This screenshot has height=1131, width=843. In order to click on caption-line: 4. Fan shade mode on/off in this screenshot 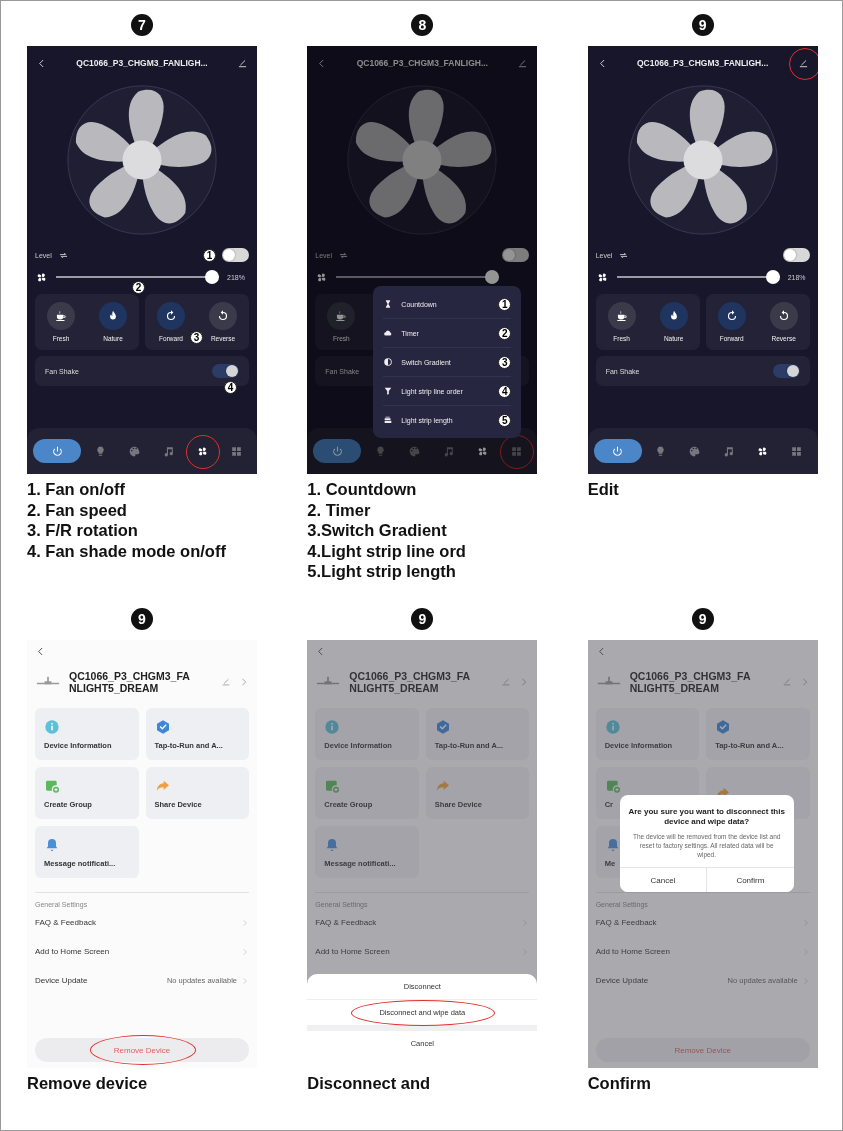, I will do `click(127, 550)`.